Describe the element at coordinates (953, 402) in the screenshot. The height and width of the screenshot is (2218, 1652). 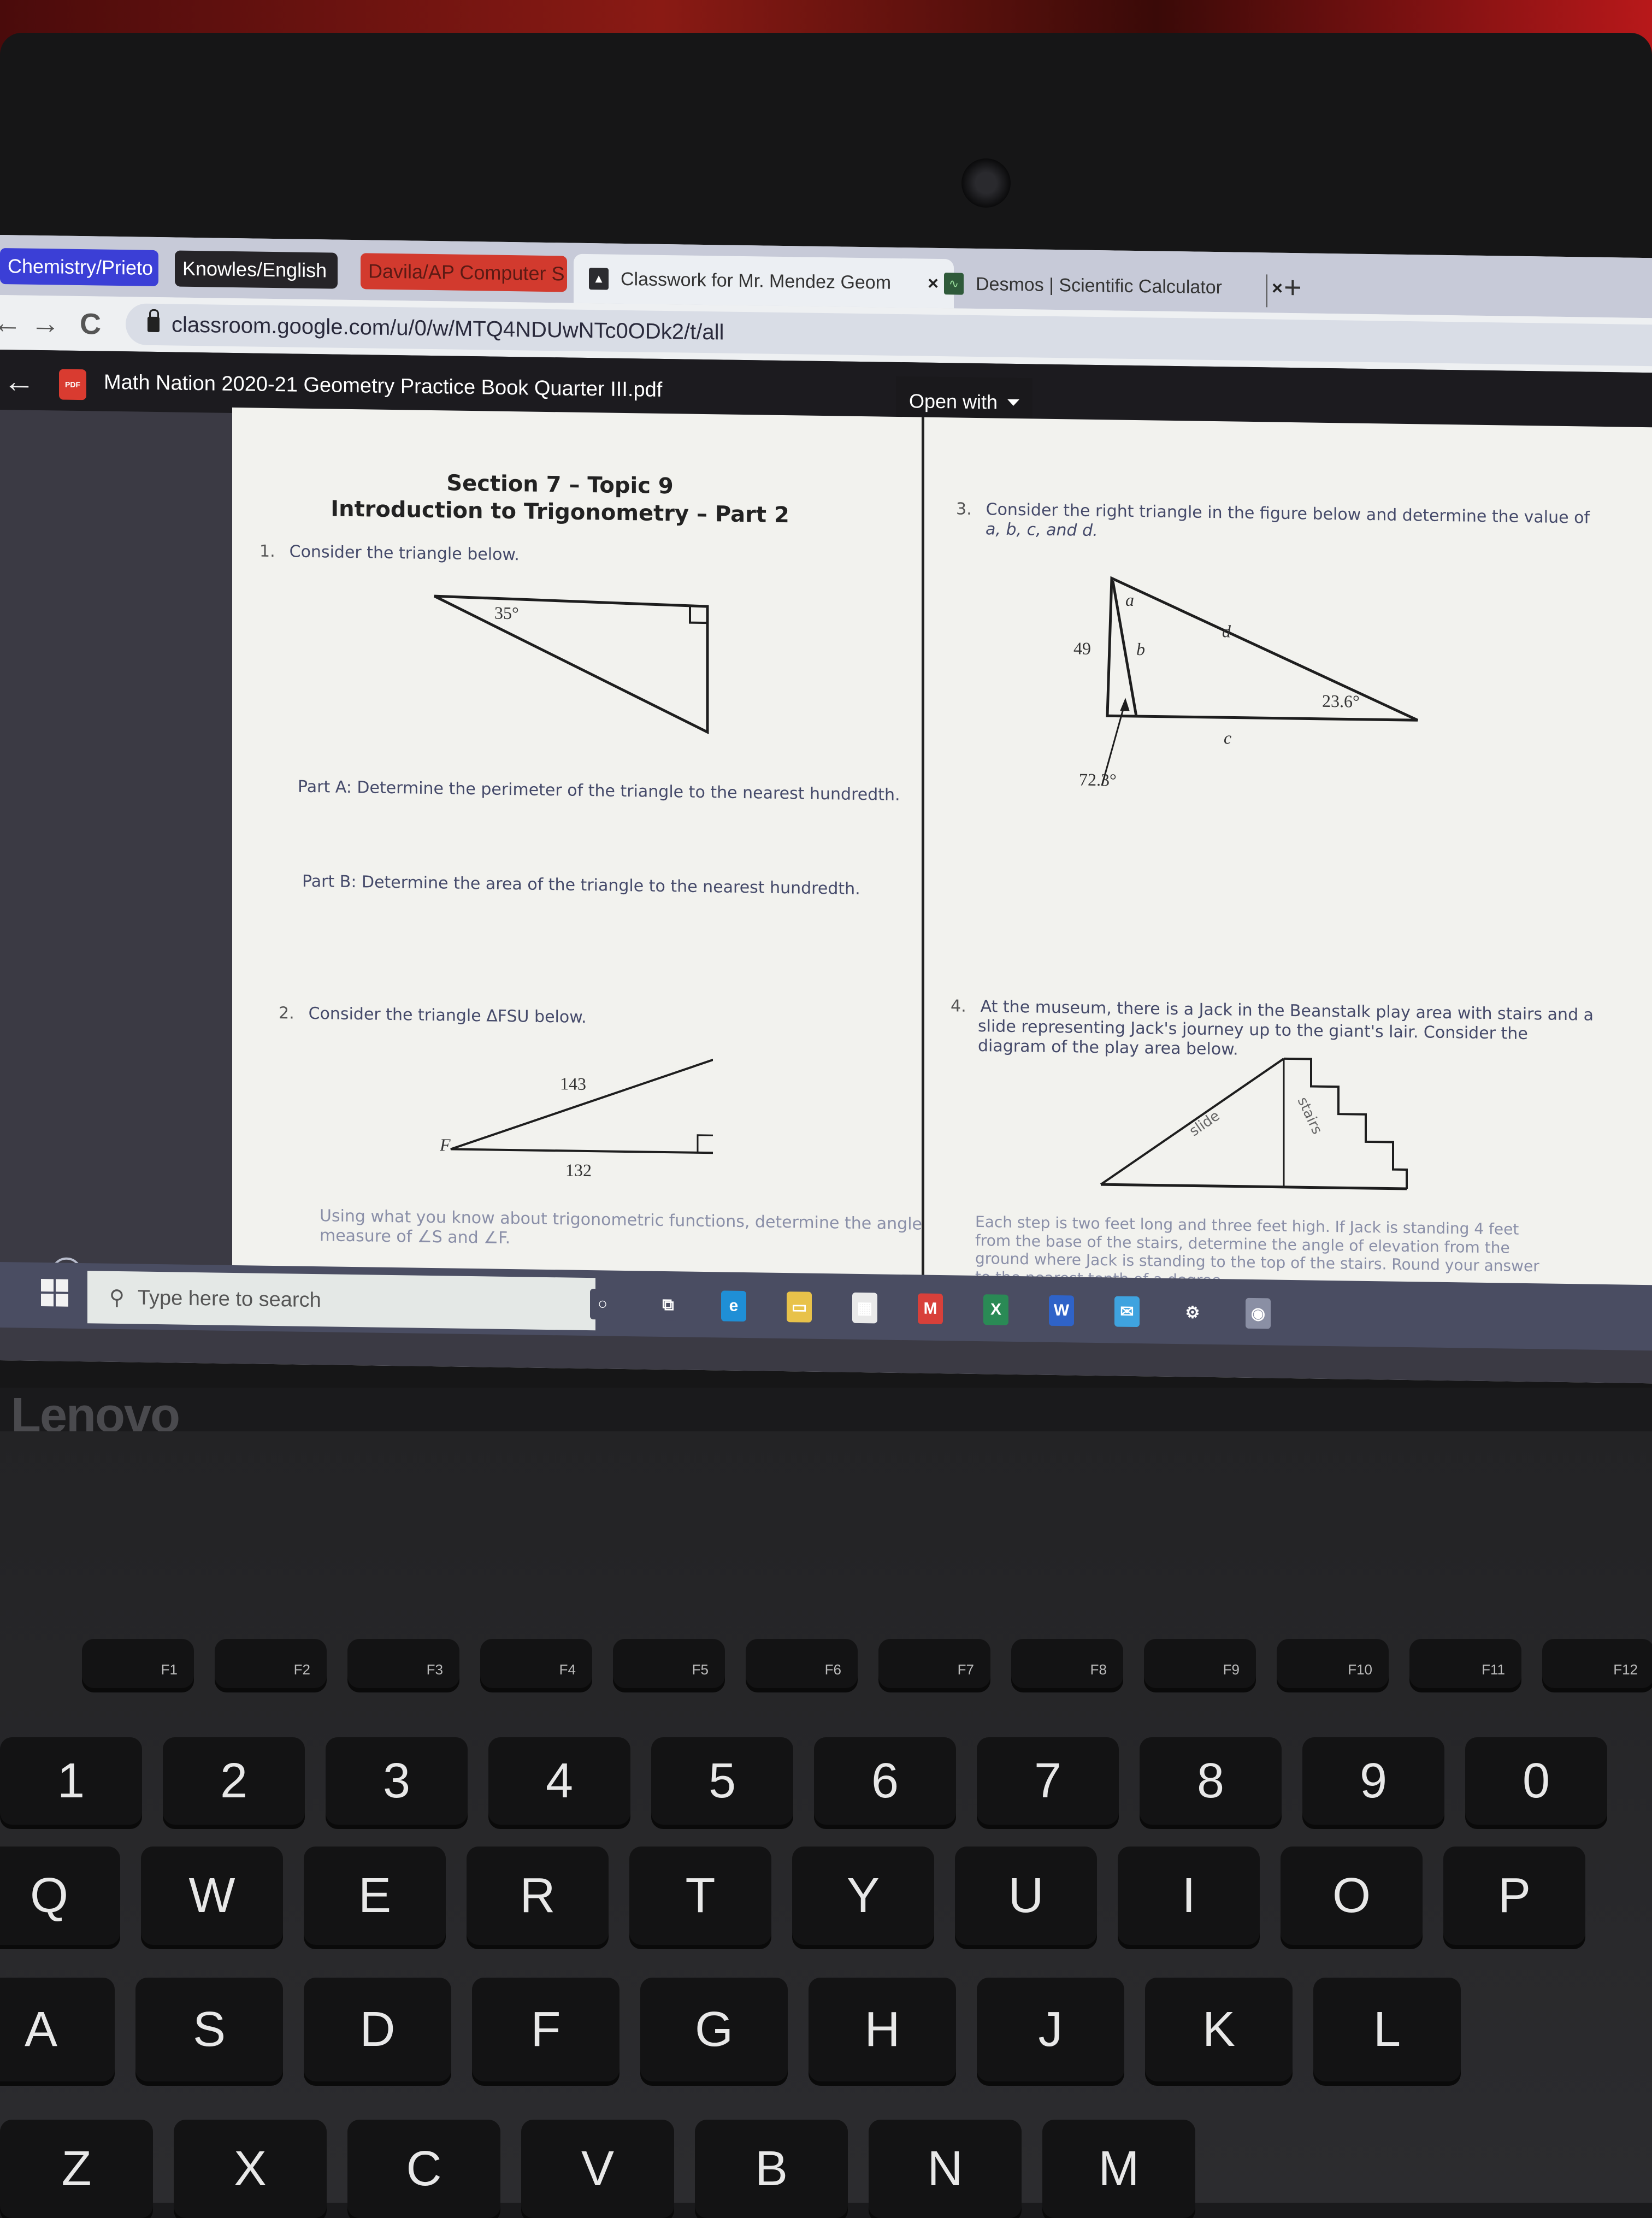
I see `open-with-label: Open with` at that location.